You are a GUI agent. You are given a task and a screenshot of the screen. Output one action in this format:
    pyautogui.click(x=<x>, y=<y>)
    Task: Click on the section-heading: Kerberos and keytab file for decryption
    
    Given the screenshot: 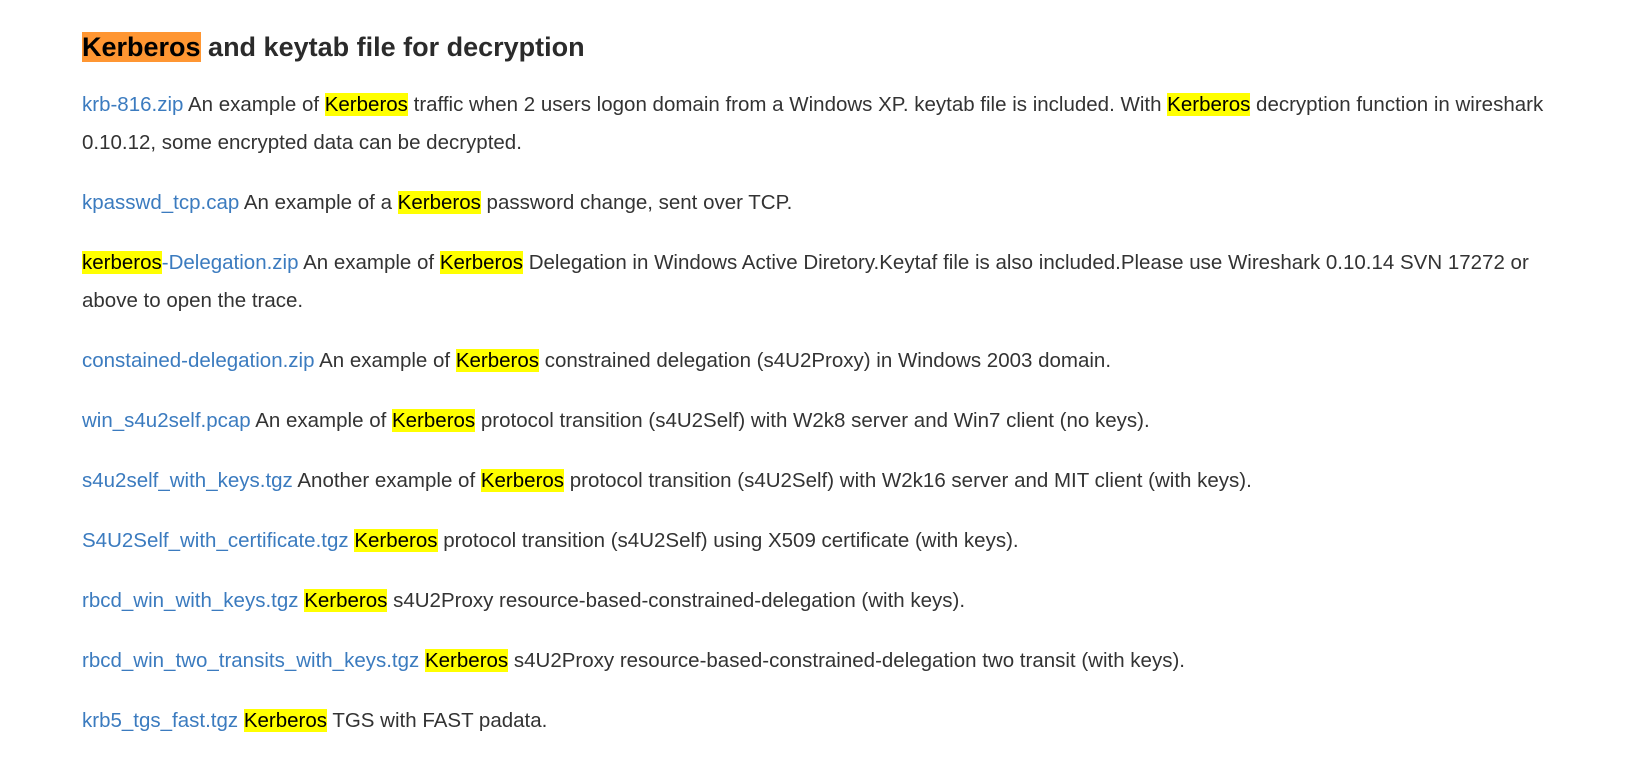 What is the action you would take?
    pyautogui.click(x=832, y=47)
    